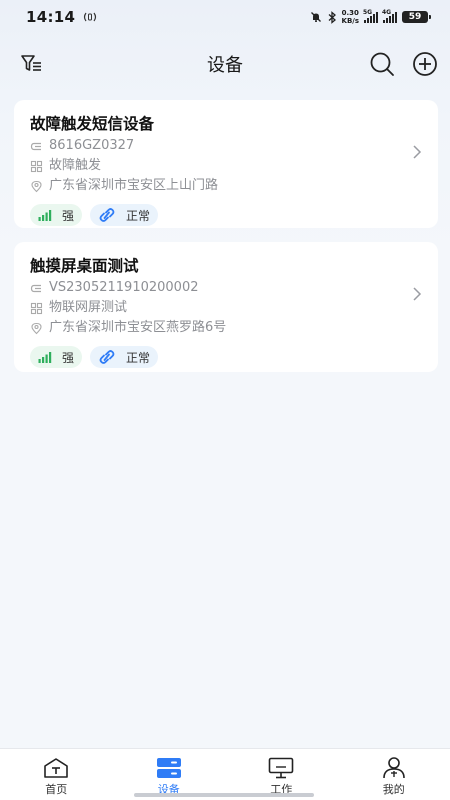 The width and height of the screenshot is (450, 800). Describe the element at coordinates (56, 768) in the screenshot. I see `home-icon` at that location.